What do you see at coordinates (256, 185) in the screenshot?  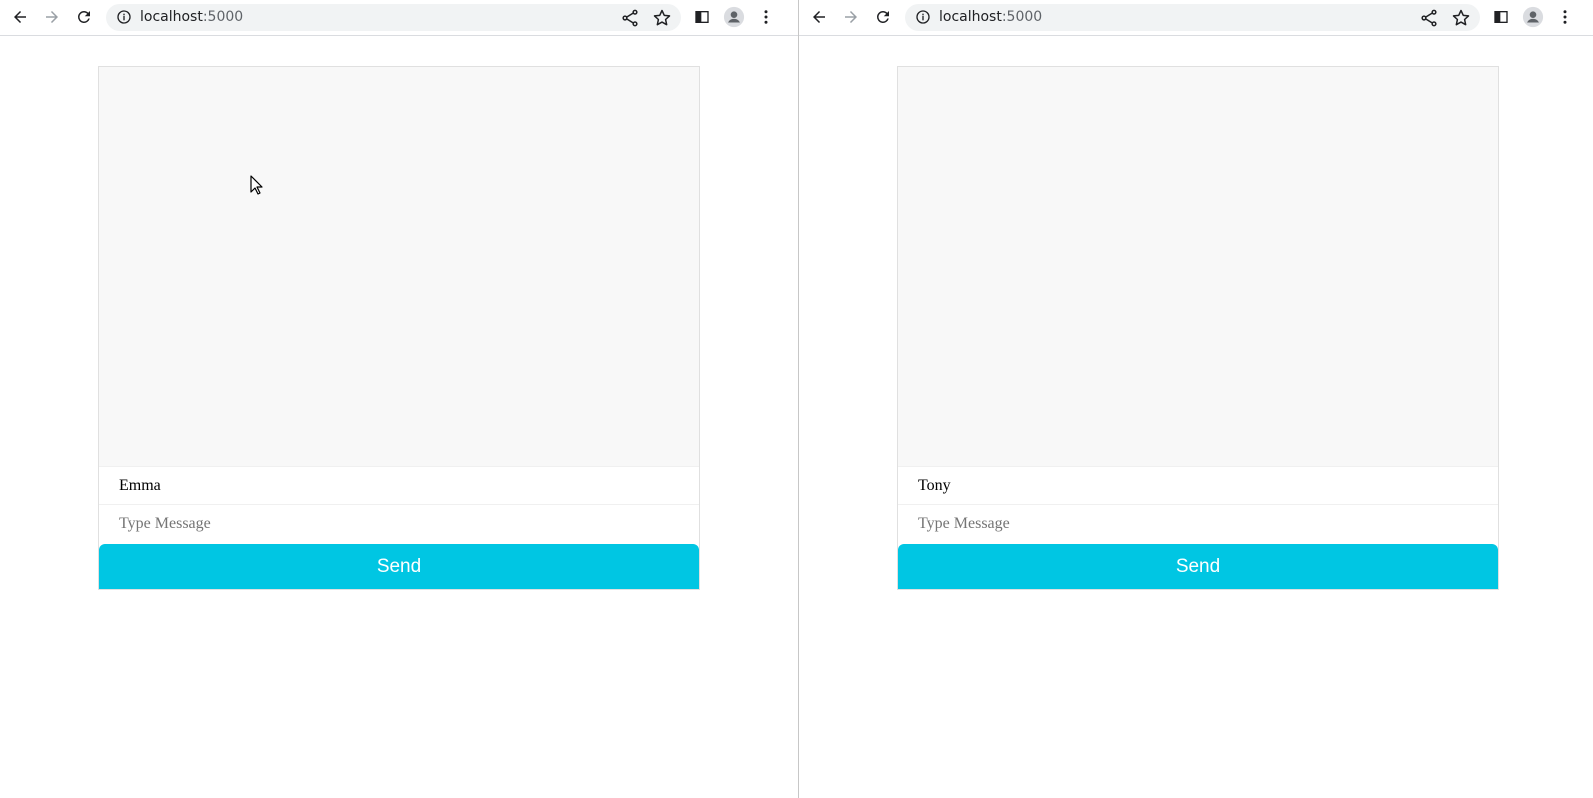 I see `mouse-cursor-icon` at bounding box center [256, 185].